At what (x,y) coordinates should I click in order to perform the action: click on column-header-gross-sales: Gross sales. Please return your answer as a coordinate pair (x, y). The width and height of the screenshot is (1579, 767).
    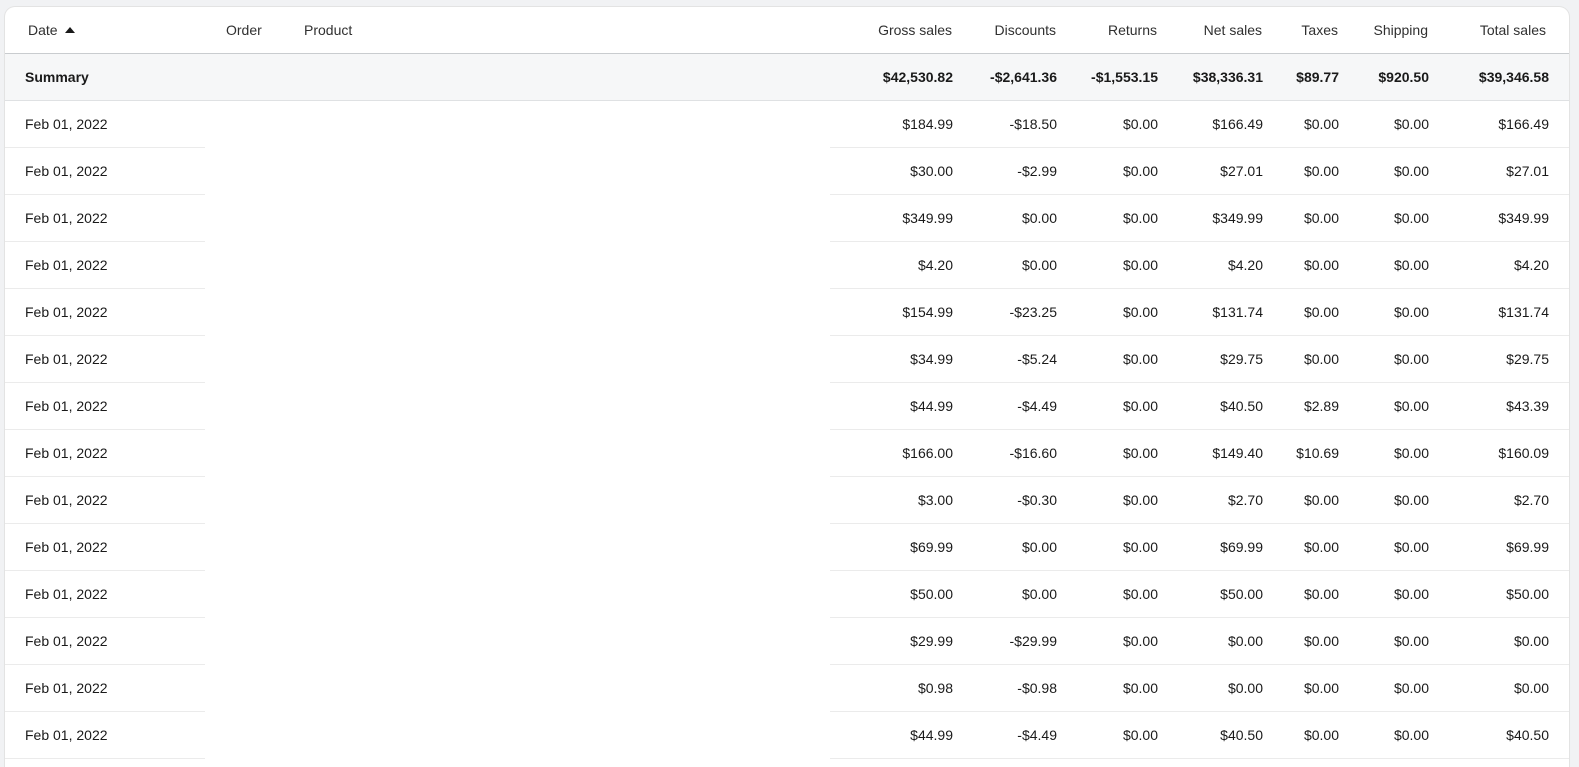
    Looking at the image, I should click on (895, 30).